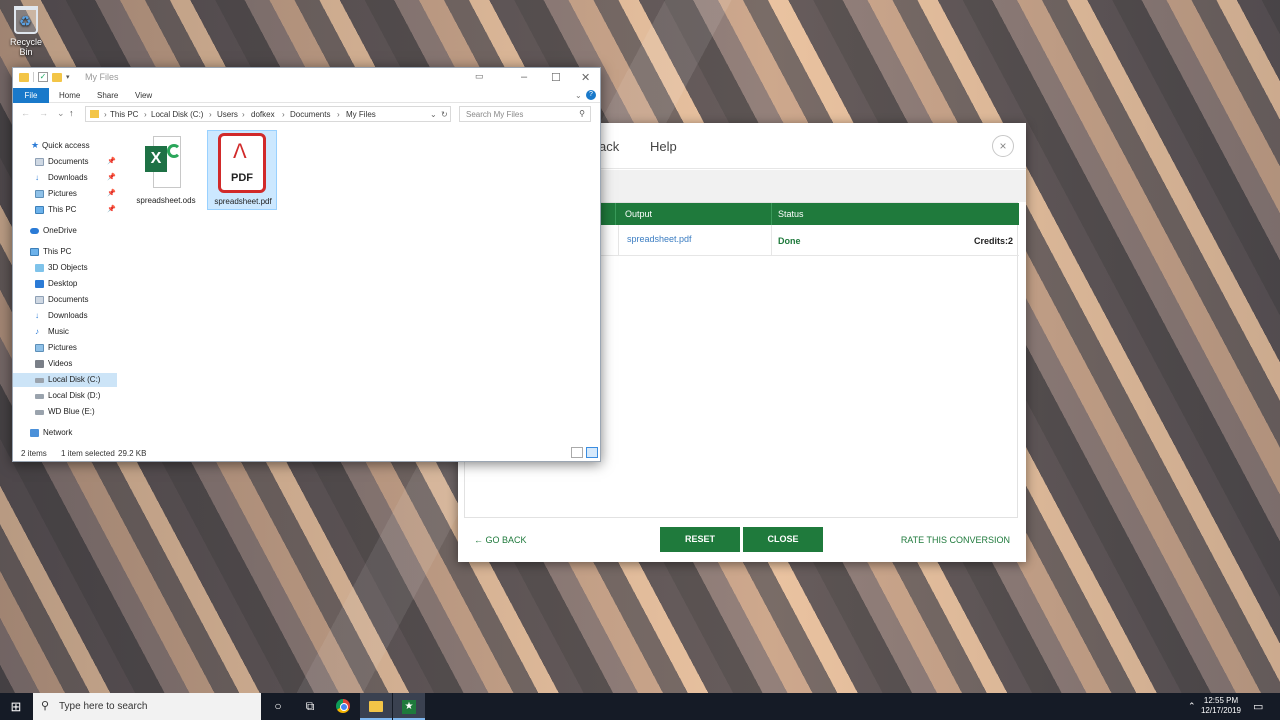 Image resolution: width=1280 pixels, height=720 pixels. I want to click on nav-feedback-link: ack, so click(609, 146).